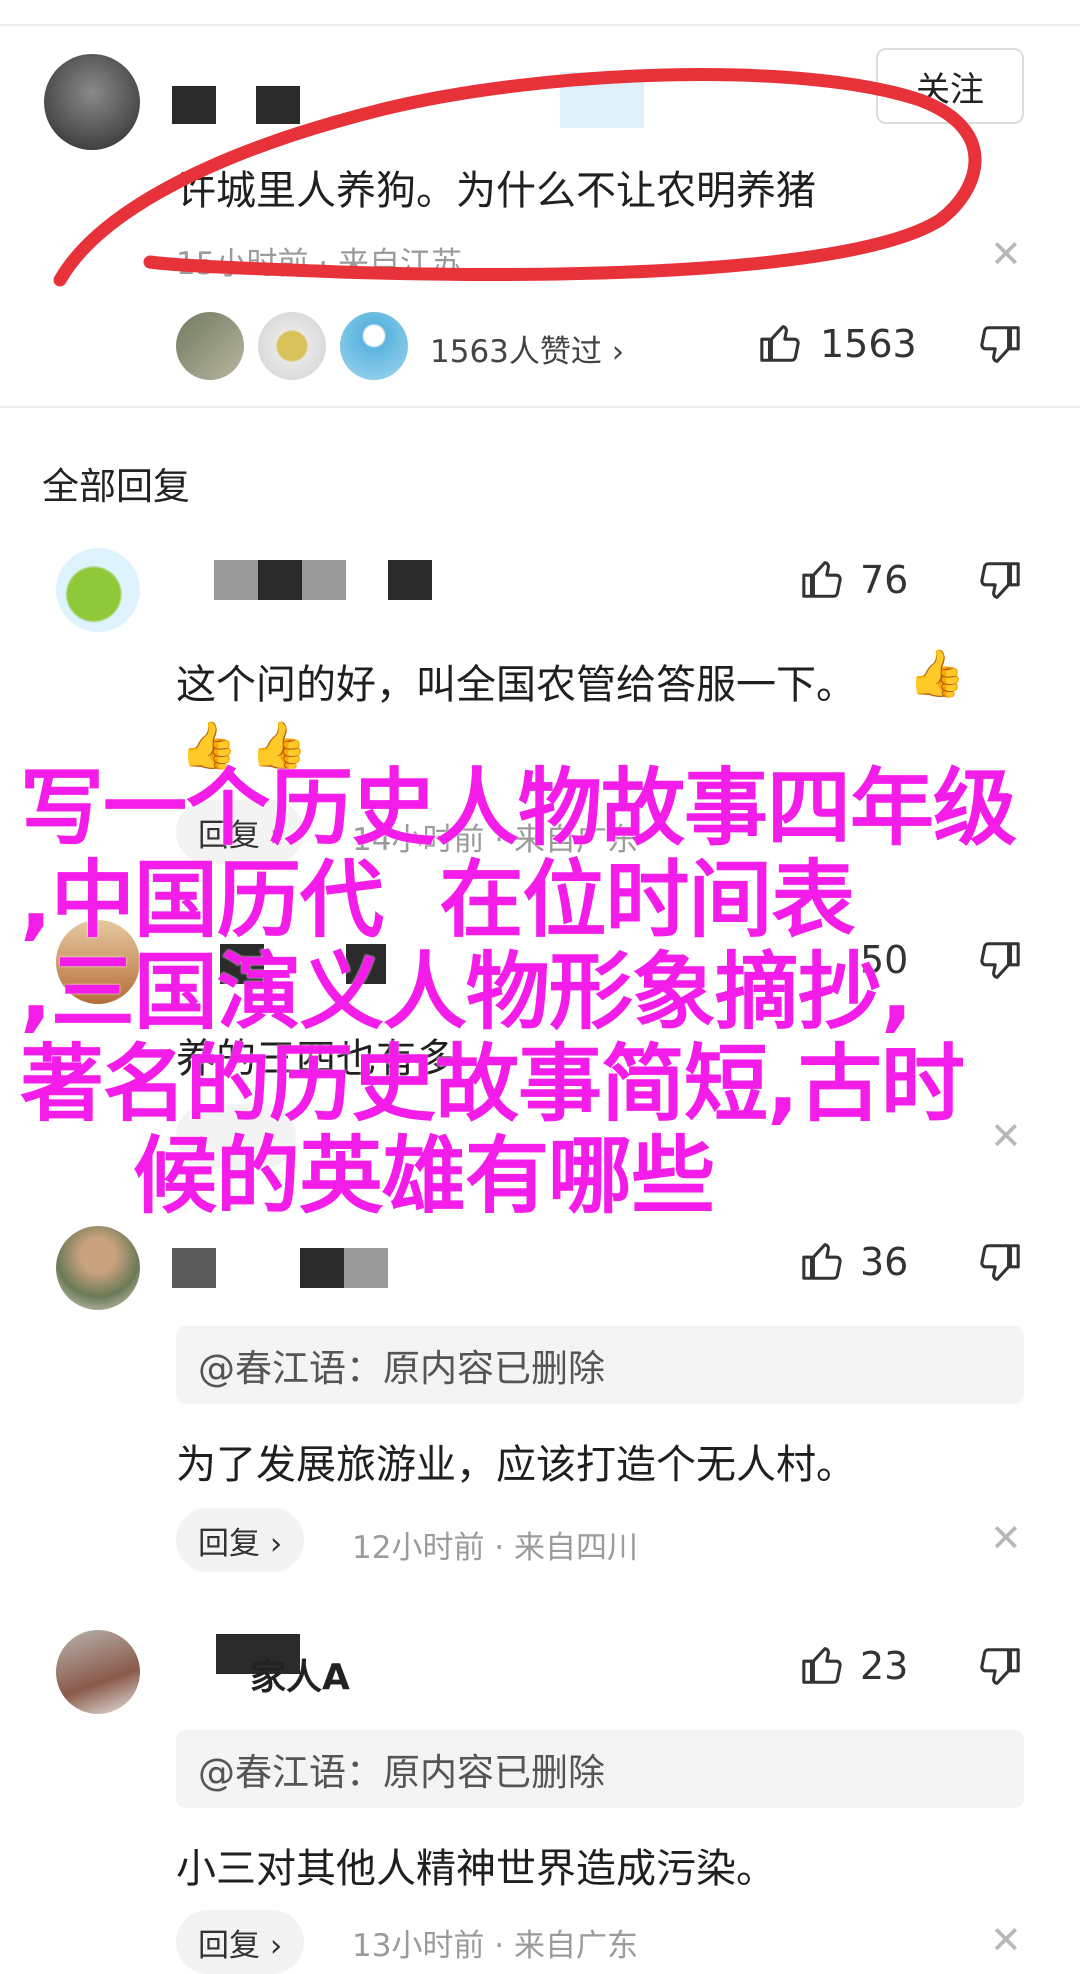  Describe the element at coordinates (600, 1365) in the screenshot. I see `reply3-quote: @春江语：原内容已删除` at that location.